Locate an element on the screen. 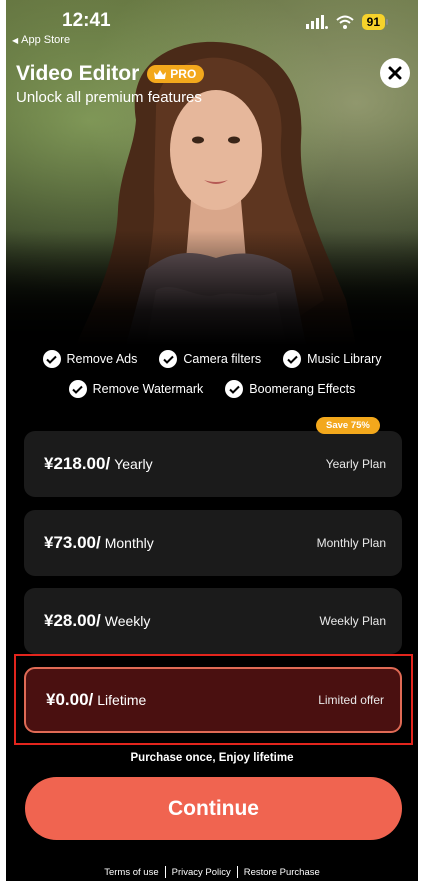 The height and width of the screenshot is (881, 424). pro-badge-label: PRO is located at coordinates (183, 74).